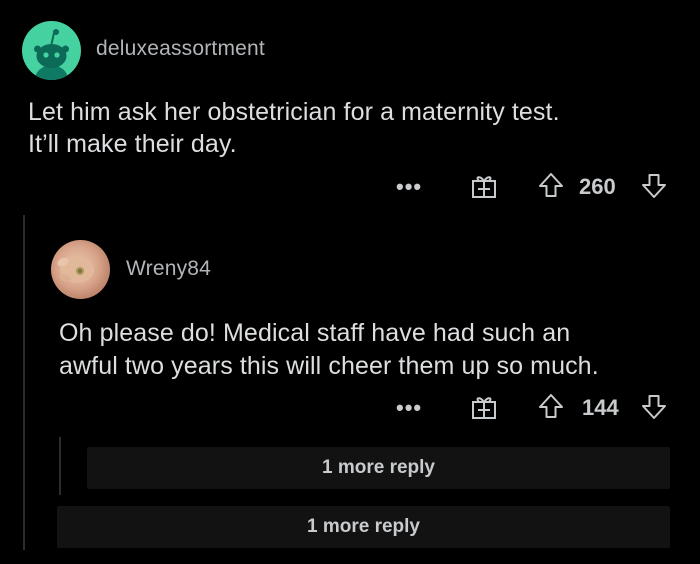  What do you see at coordinates (597, 186) in the screenshot?
I see `vote-score: 260` at bounding box center [597, 186].